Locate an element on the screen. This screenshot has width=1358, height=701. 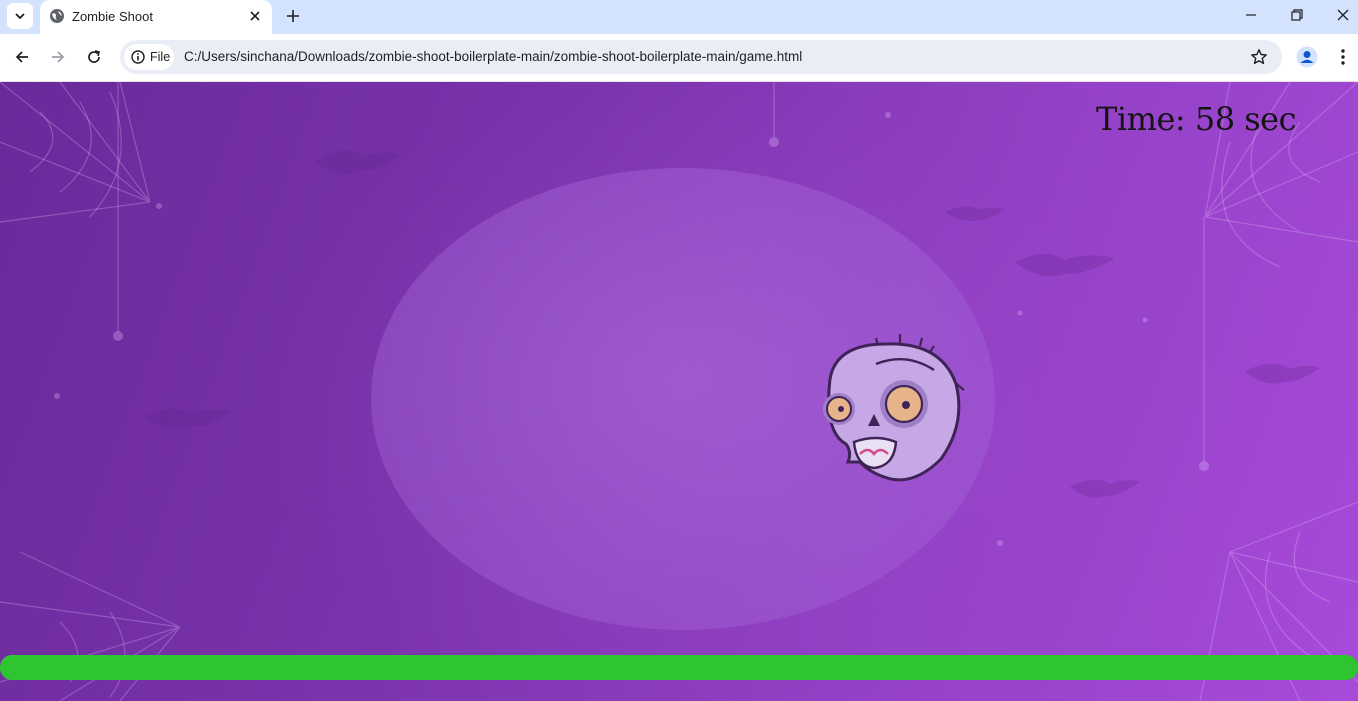
plus-icon is located at coordinates (293, 16).